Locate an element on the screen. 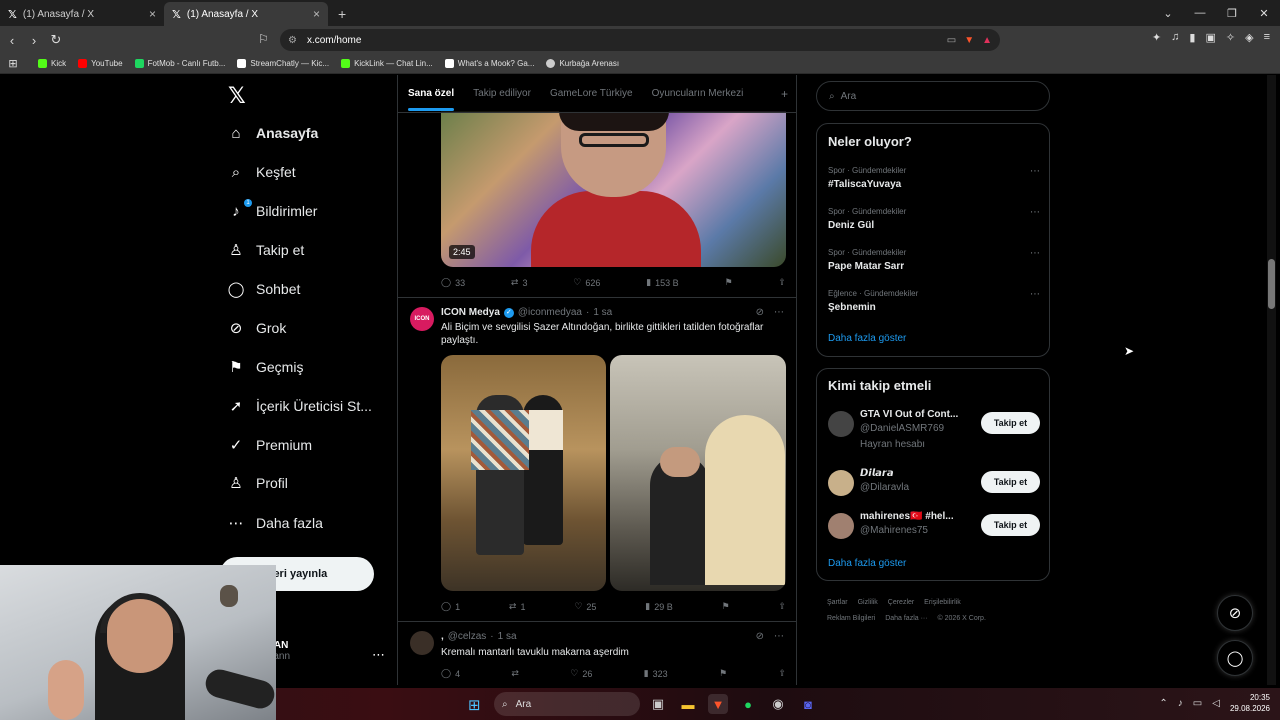 This screenshot has height=720, width=1280. footer-link: Şartlar is located at coordinates (837, 602).